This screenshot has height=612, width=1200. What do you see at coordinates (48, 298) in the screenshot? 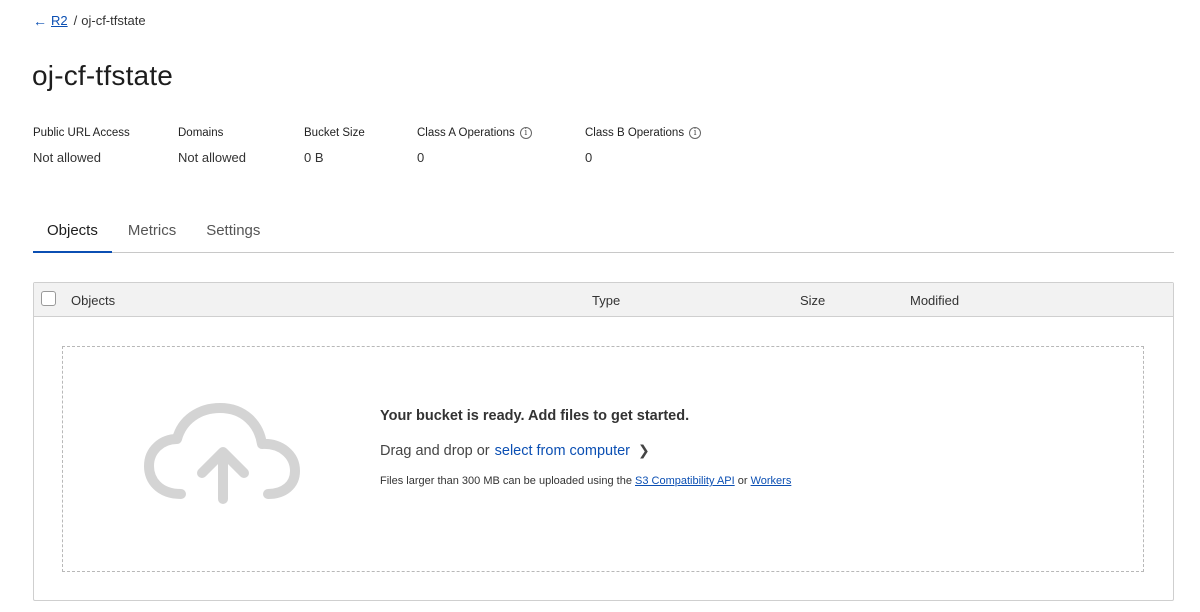
I see `select-all-checkbox` at bounding box center [48, 298].